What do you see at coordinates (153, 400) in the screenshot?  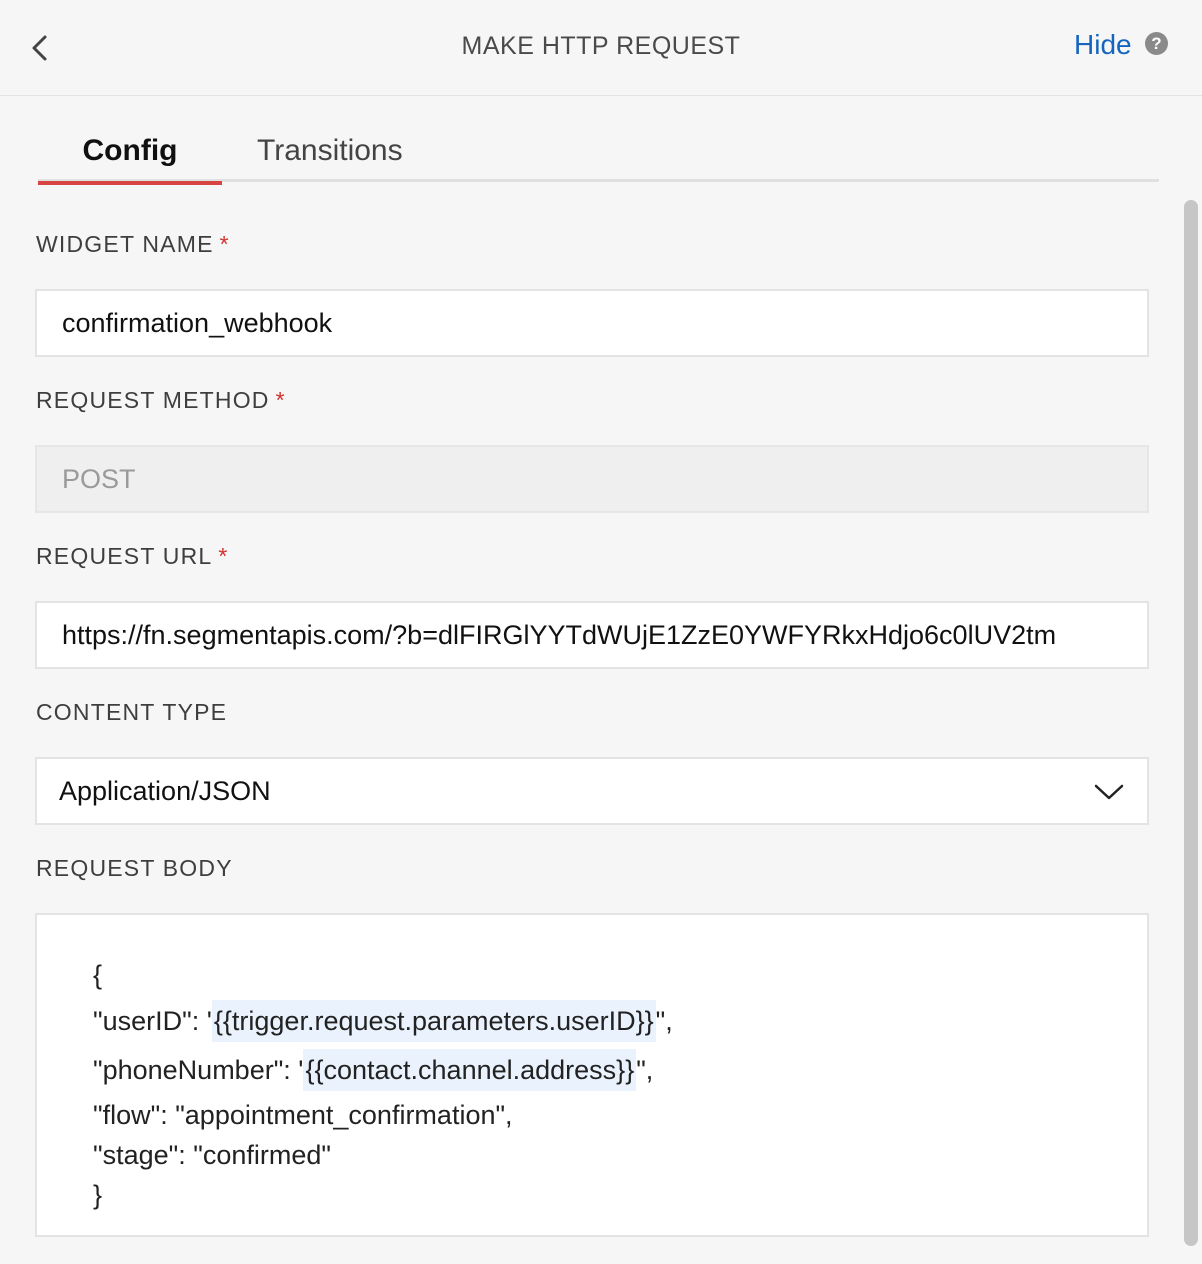 I see `request-method-label-text: REQUEST METHOD` at bounding box center [153, 400].